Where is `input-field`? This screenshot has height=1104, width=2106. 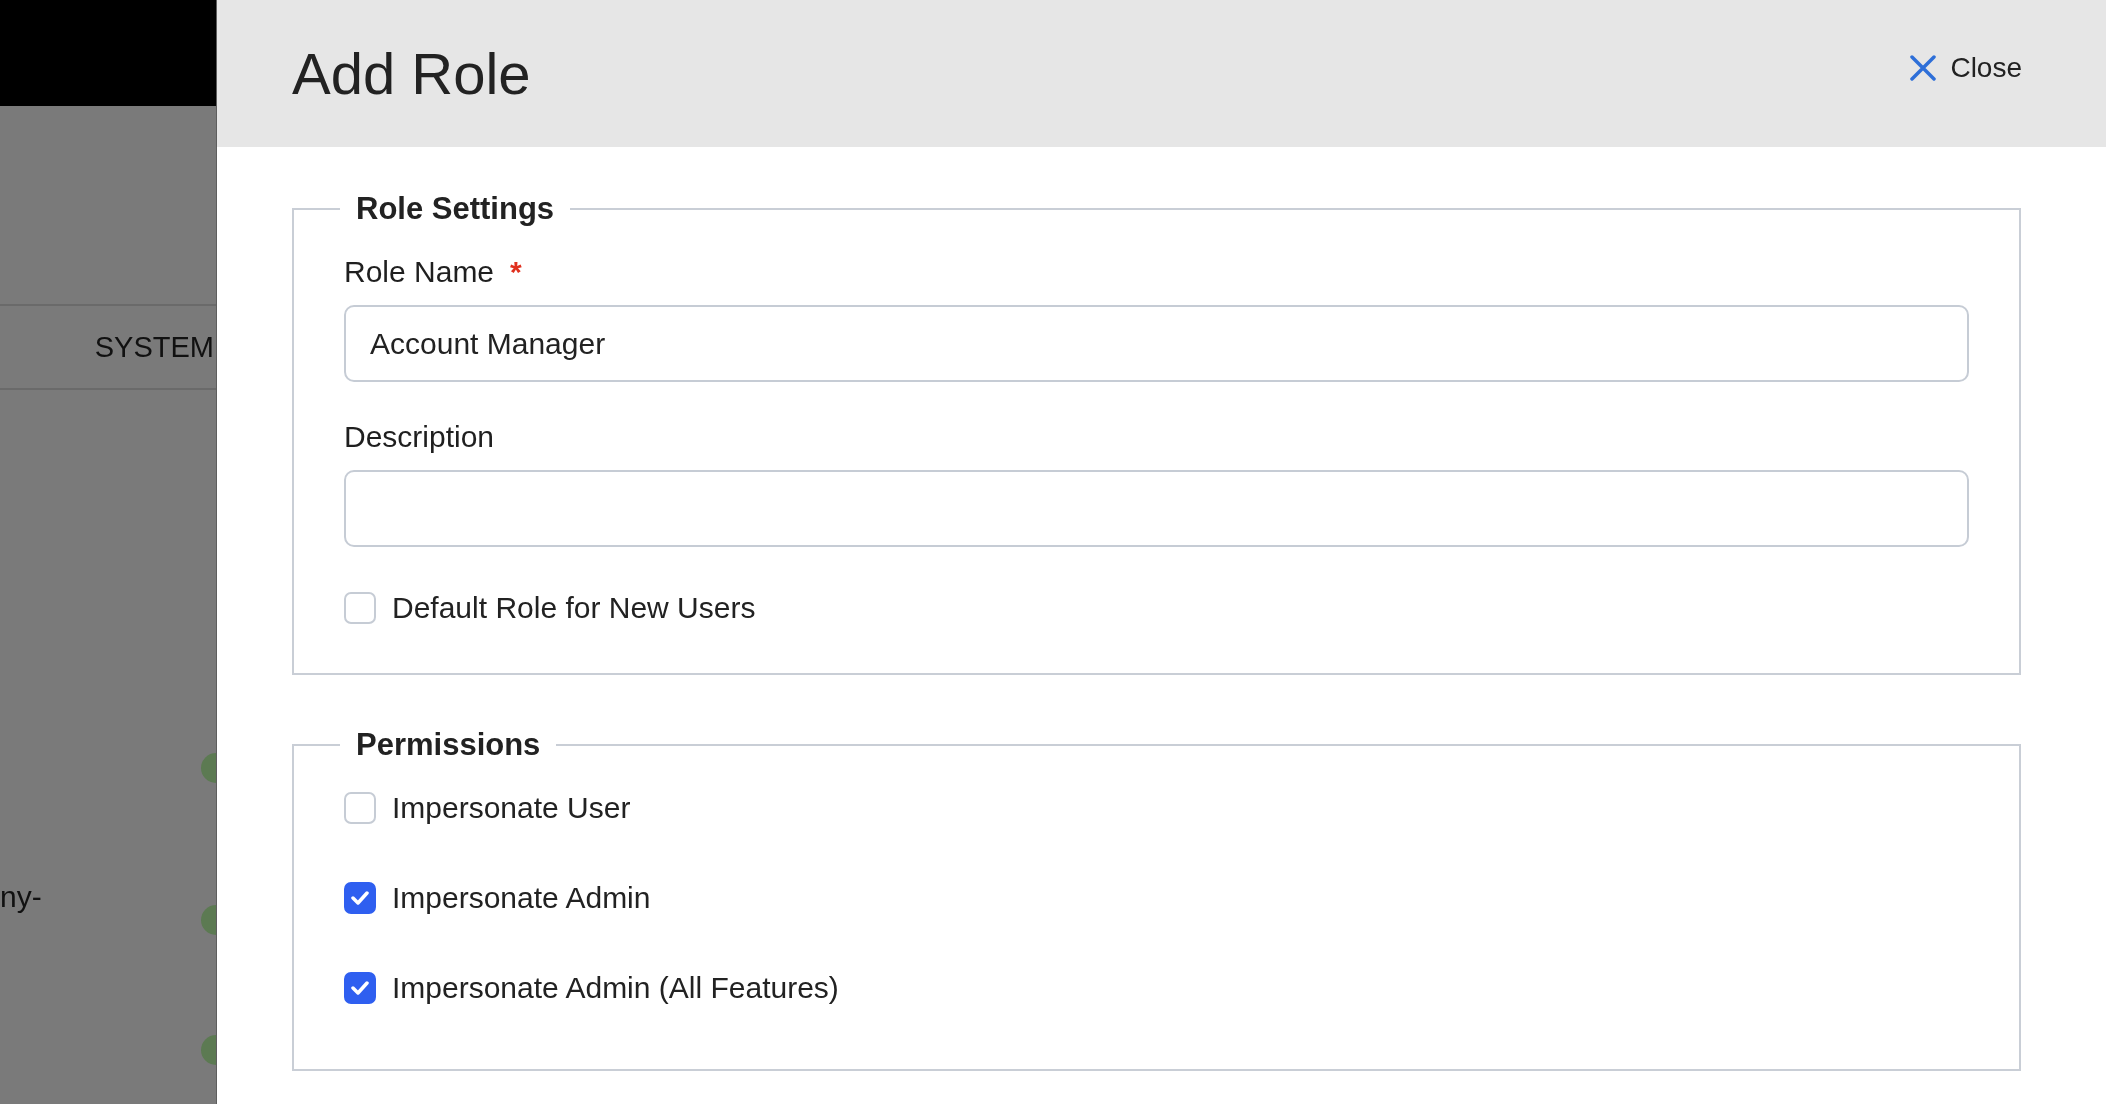
input-field is located at coordinates (1156, 508).